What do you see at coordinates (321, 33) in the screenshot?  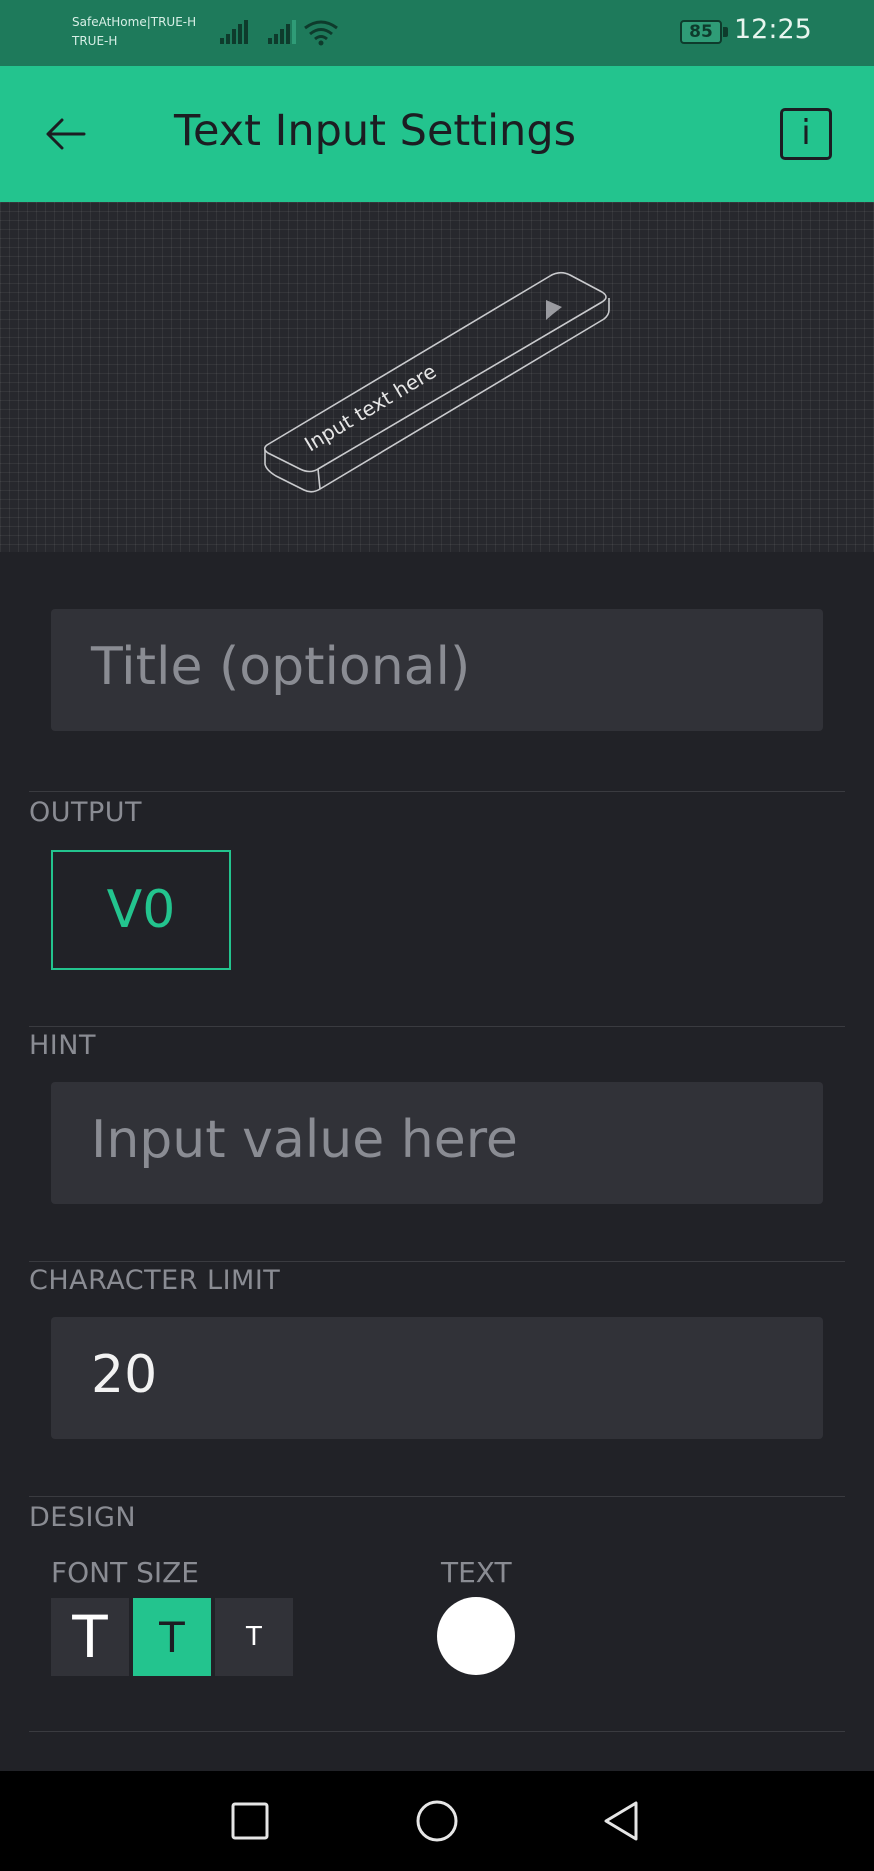 I see `wifi-icon` at bounding box center [321, 33].